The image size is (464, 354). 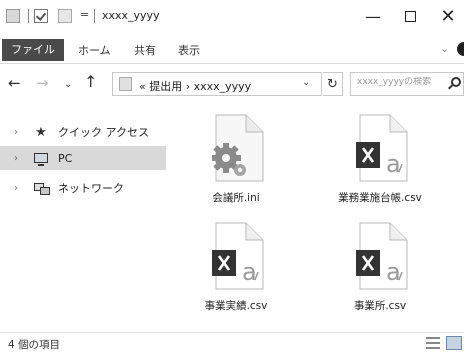 I want to click on ribbon-tabs: ファイル ホーム 共有 表示 ⌄, so click(x=232, y=50).